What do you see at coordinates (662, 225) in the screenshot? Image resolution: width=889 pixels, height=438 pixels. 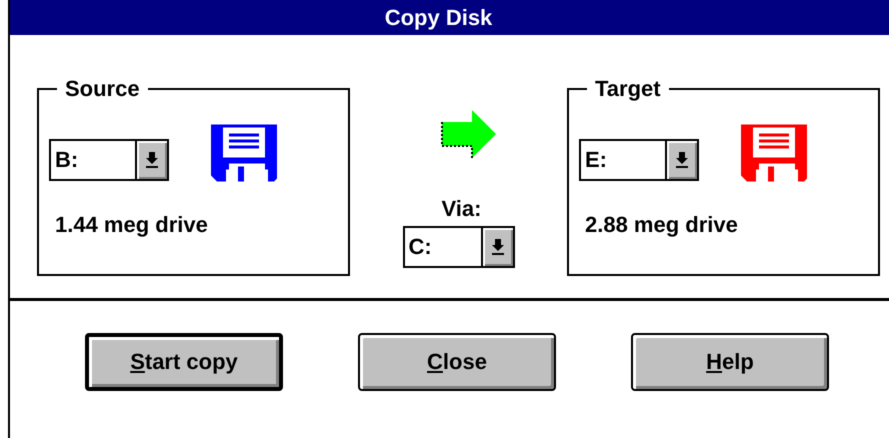 I see `drive-description: 2.88 meg drive` at bounding box center [662, 225].